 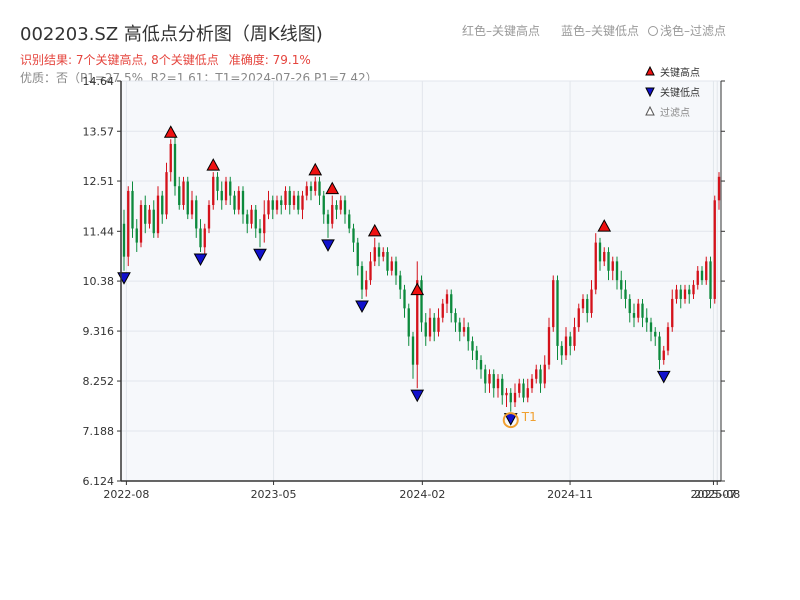 I want to click on y-tick-label-7: 7.188, so click(x=99, y=431).